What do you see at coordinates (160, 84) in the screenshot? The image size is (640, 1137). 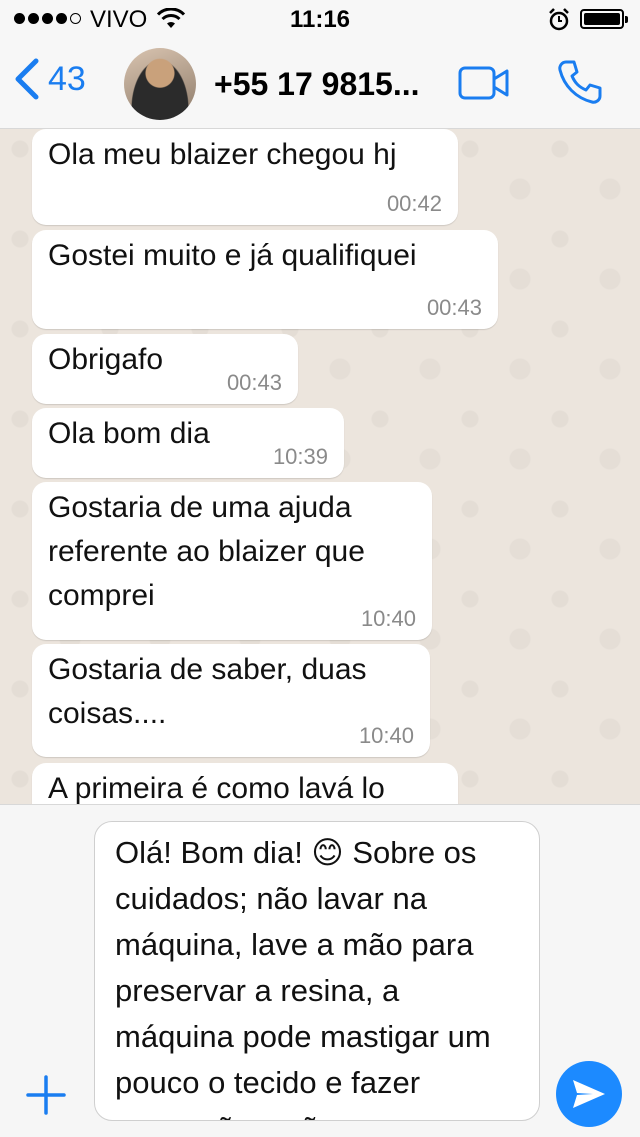 I see `contact-avatar` at bounding box center [160, 84].